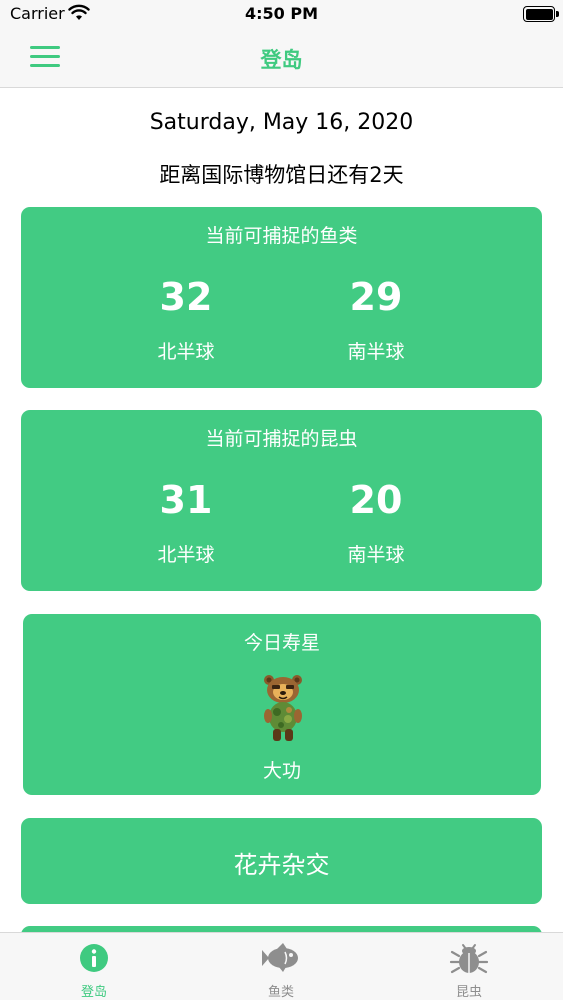 Image resolution: width=563 pixels, height=1000 pixels. I want to click on card-title: 当前可捕捉的昆虫, so click(281, 439).